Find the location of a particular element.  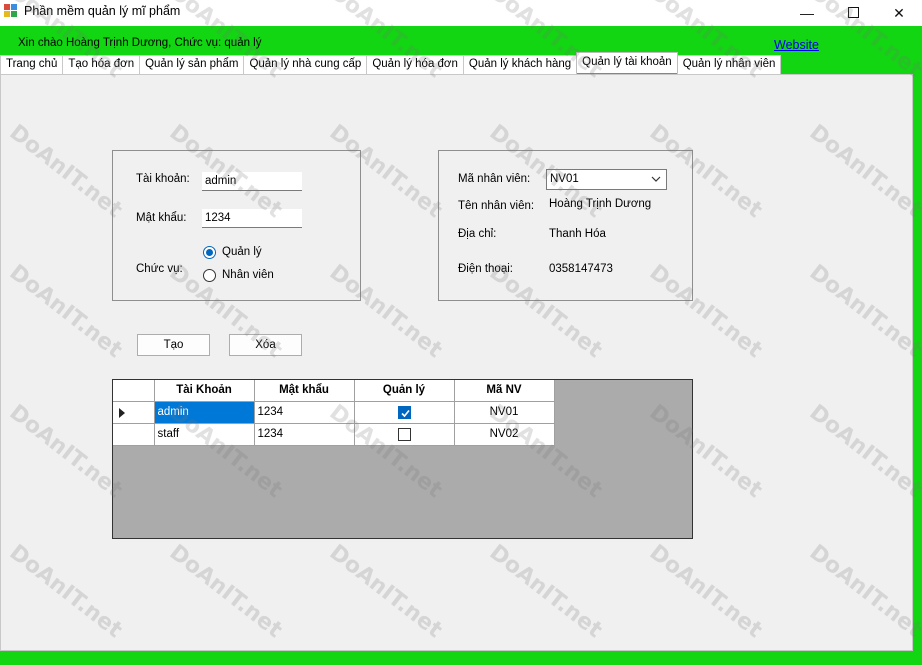

tab-invoices: Quản lý hóa đơn is located at coordinates (415, 64).